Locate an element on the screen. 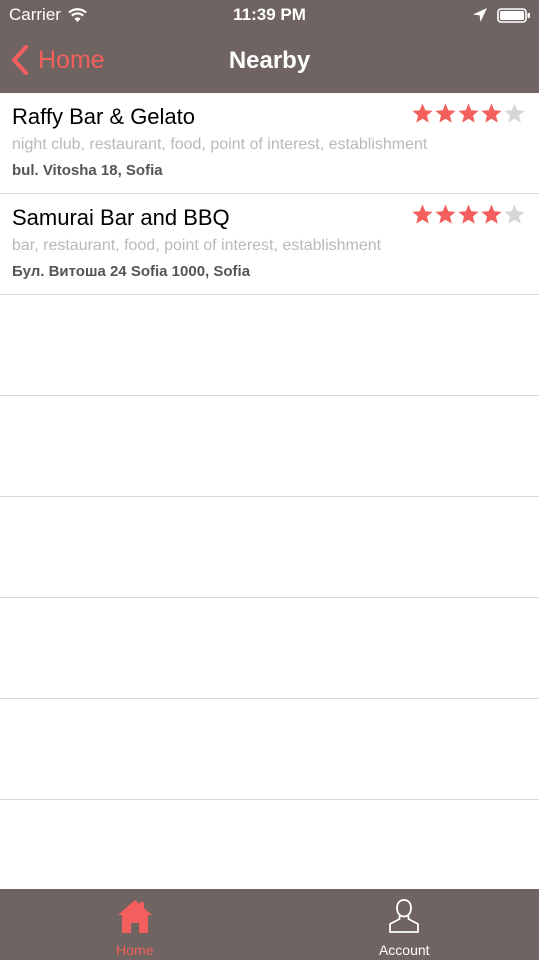 The image size is (539, 960). status-time: 11:39 PM is located at coordinates (269, 14).